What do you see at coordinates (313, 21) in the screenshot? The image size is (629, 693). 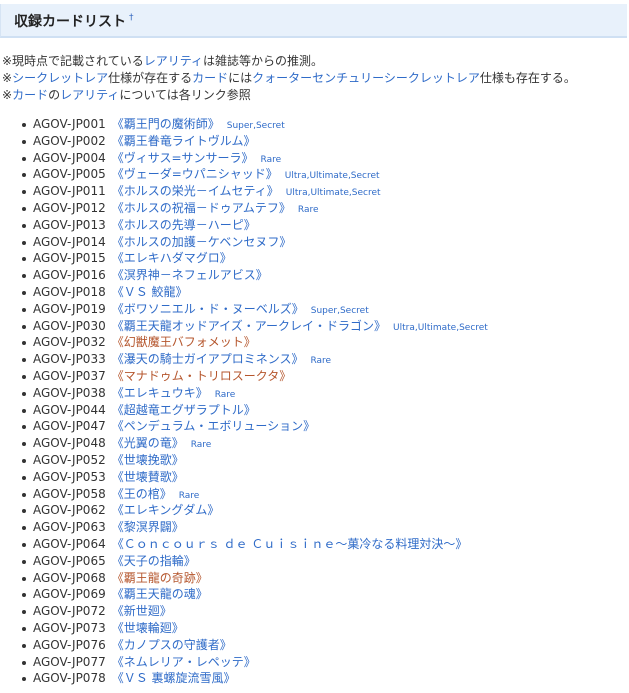 I see `section-header: 収録カードリスト †` at bounding box center [313, 21].